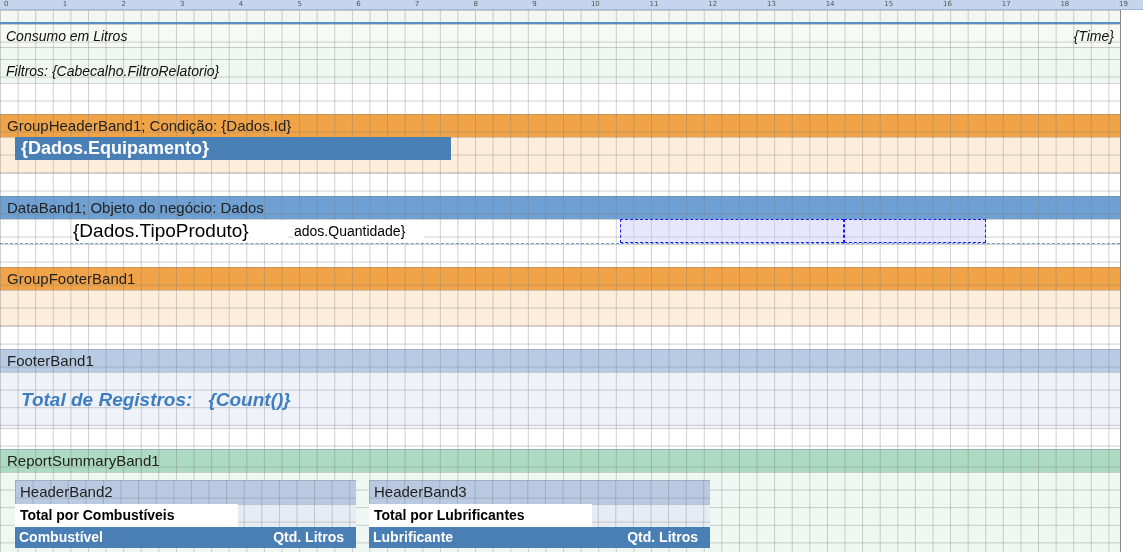 The image size is (1143, 553). I want to click on data-field: ados.Quantidade}, so click(359, 231).